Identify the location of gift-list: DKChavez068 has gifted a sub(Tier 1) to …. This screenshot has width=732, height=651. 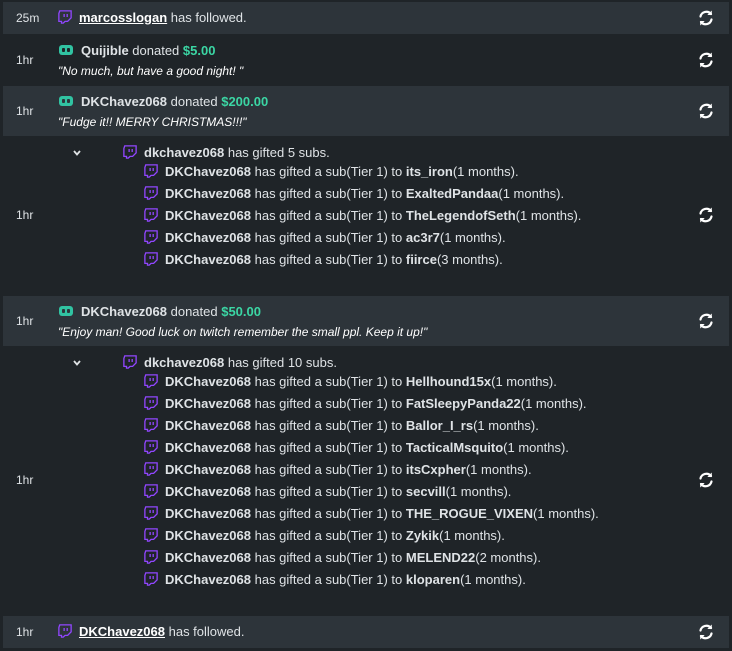
(362, 216).